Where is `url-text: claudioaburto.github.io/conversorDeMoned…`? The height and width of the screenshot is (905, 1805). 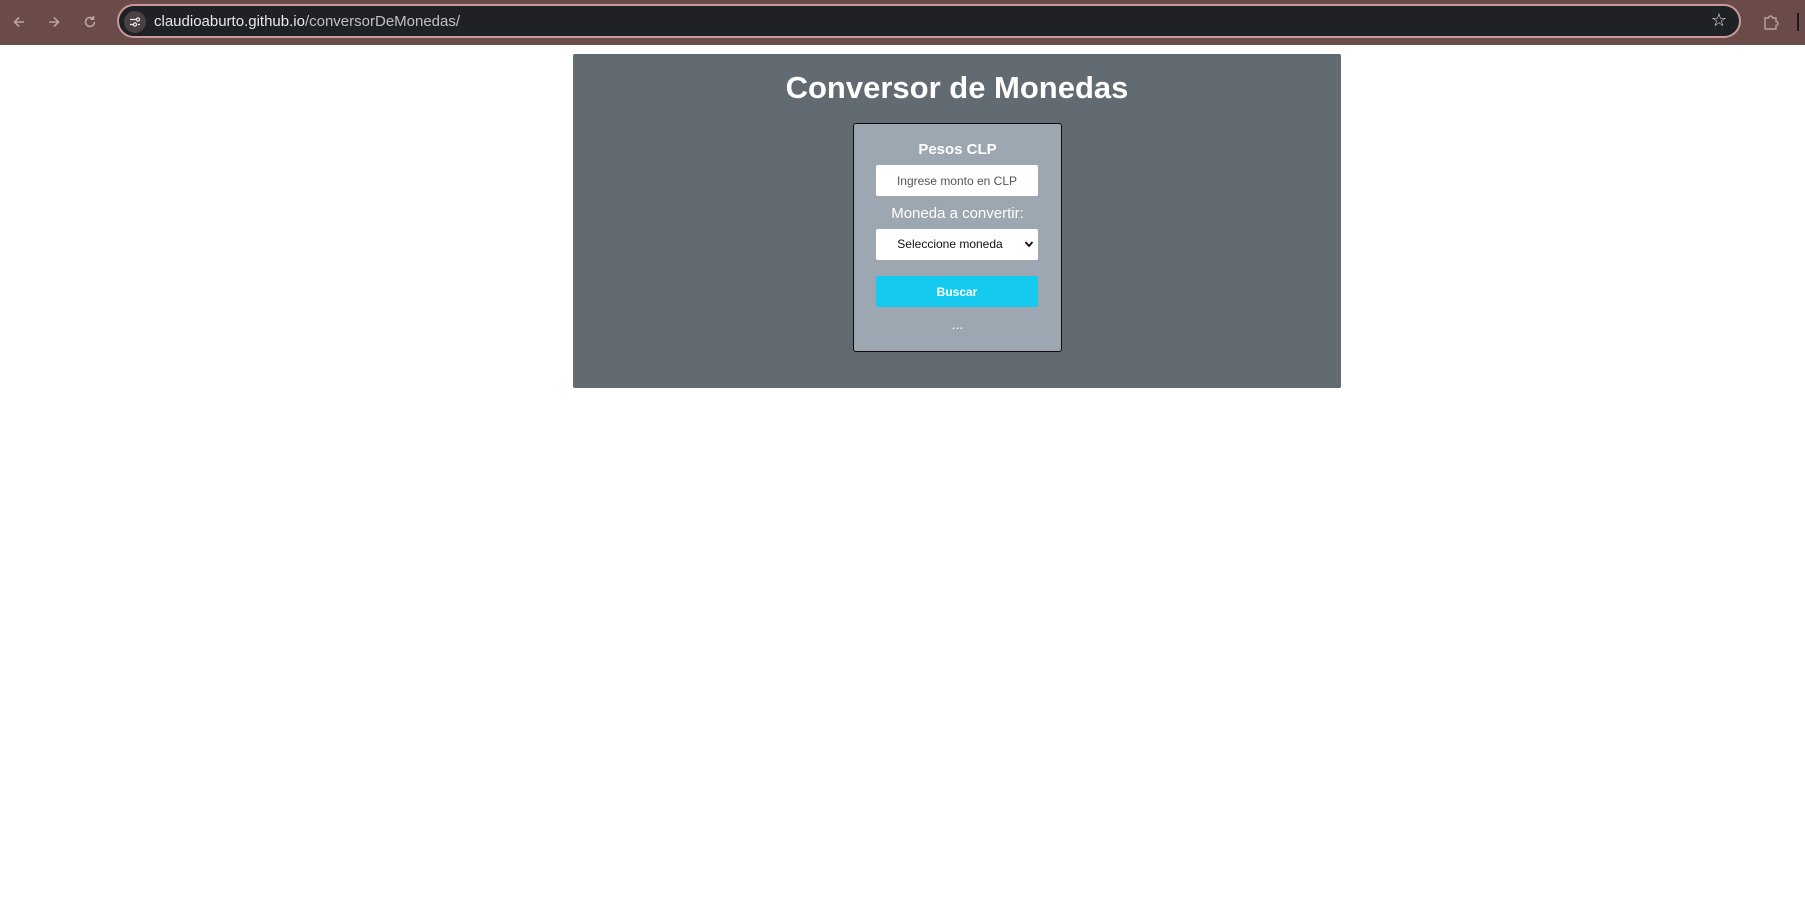 url-text: claudioaburto.github.io/conversorDeMoned… is located at coordinates (307, 21).